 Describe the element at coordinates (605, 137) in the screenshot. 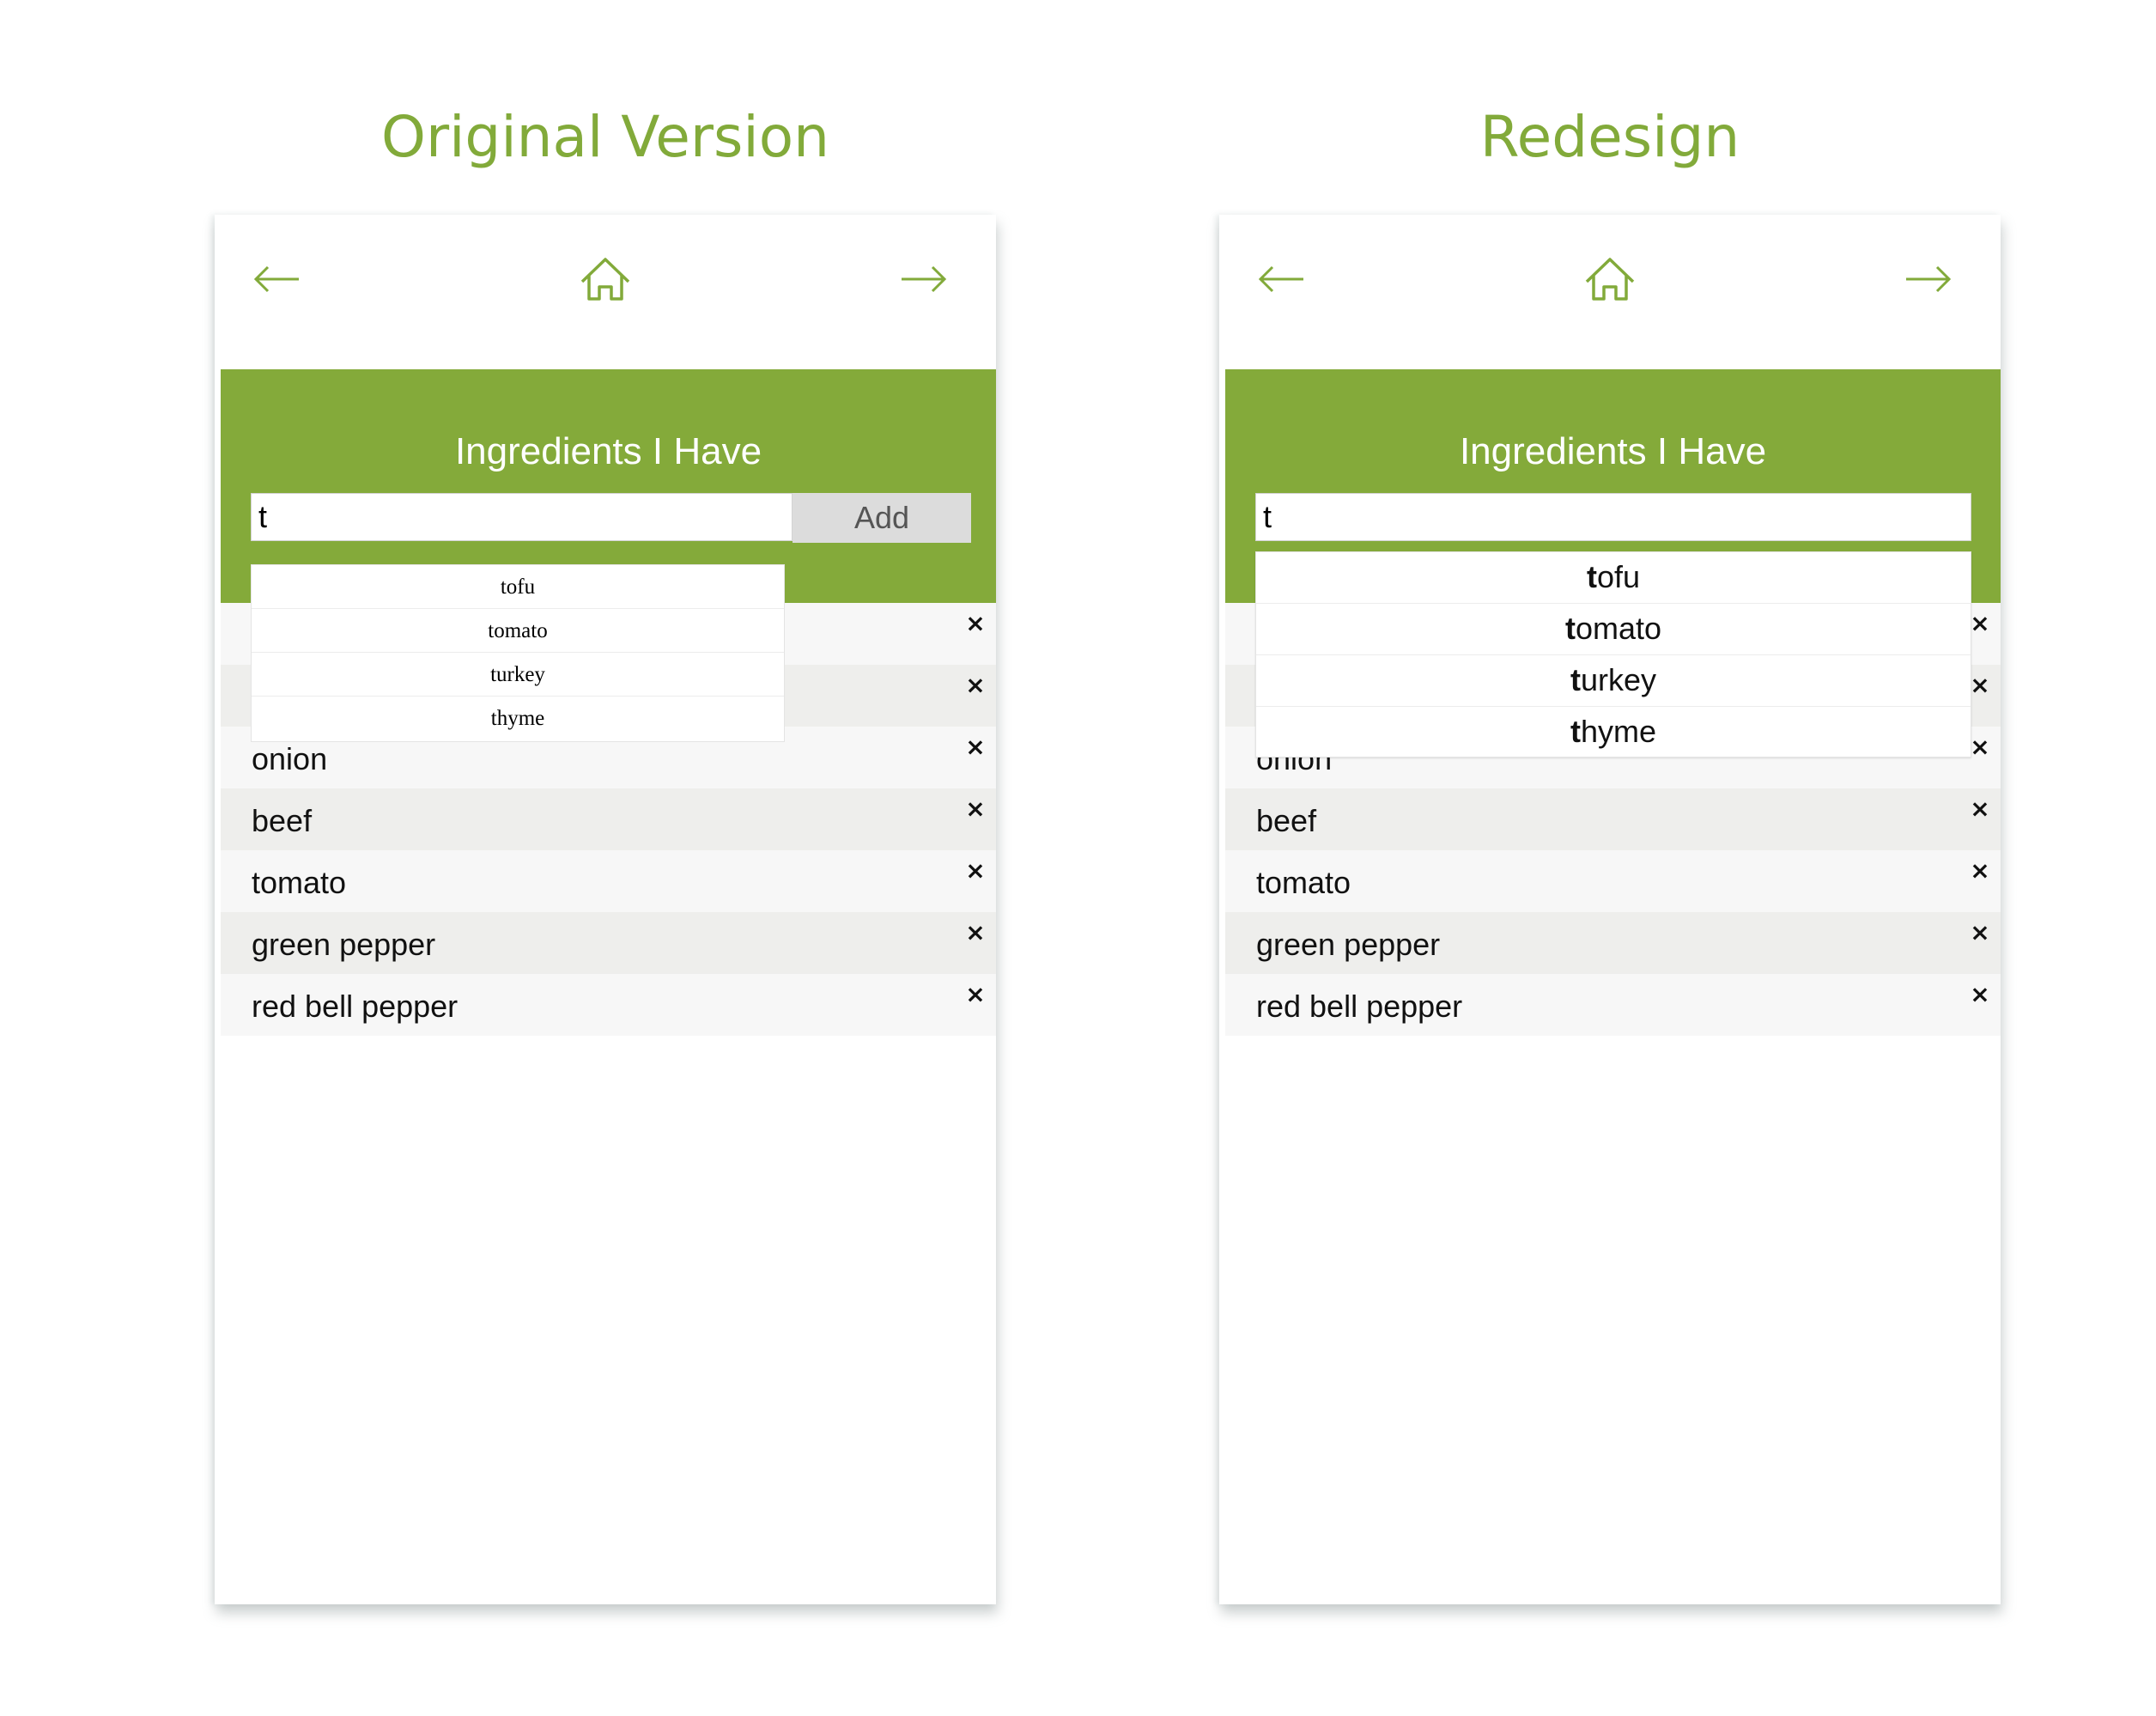

I see `original-version-title: Original Version` at that location.